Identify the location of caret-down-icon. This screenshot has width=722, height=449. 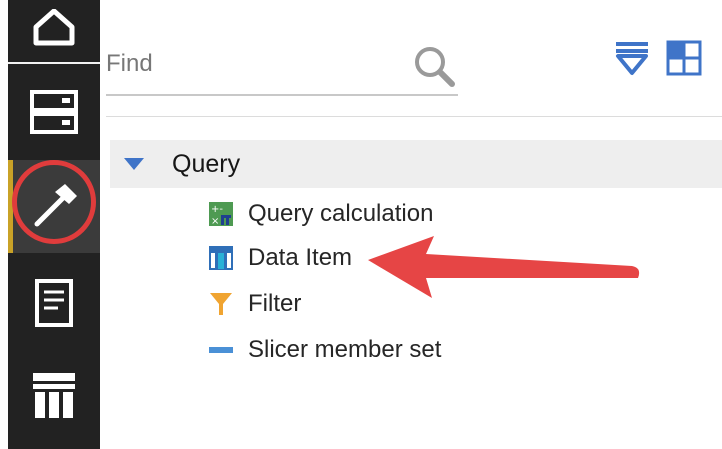
(134, 164).